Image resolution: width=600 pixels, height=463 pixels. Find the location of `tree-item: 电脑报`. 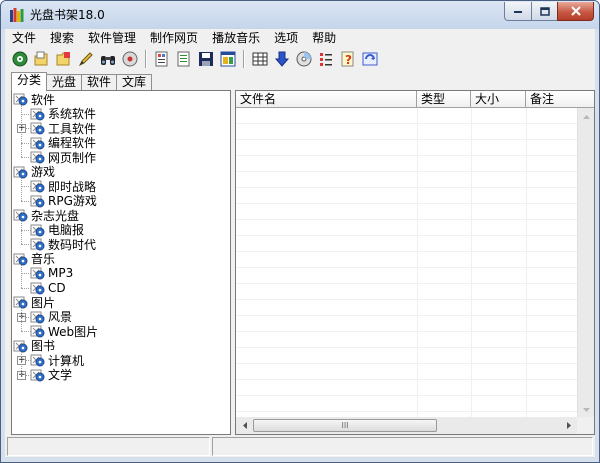

tree-item: 电脑报 is located at coordinates (57, 230).